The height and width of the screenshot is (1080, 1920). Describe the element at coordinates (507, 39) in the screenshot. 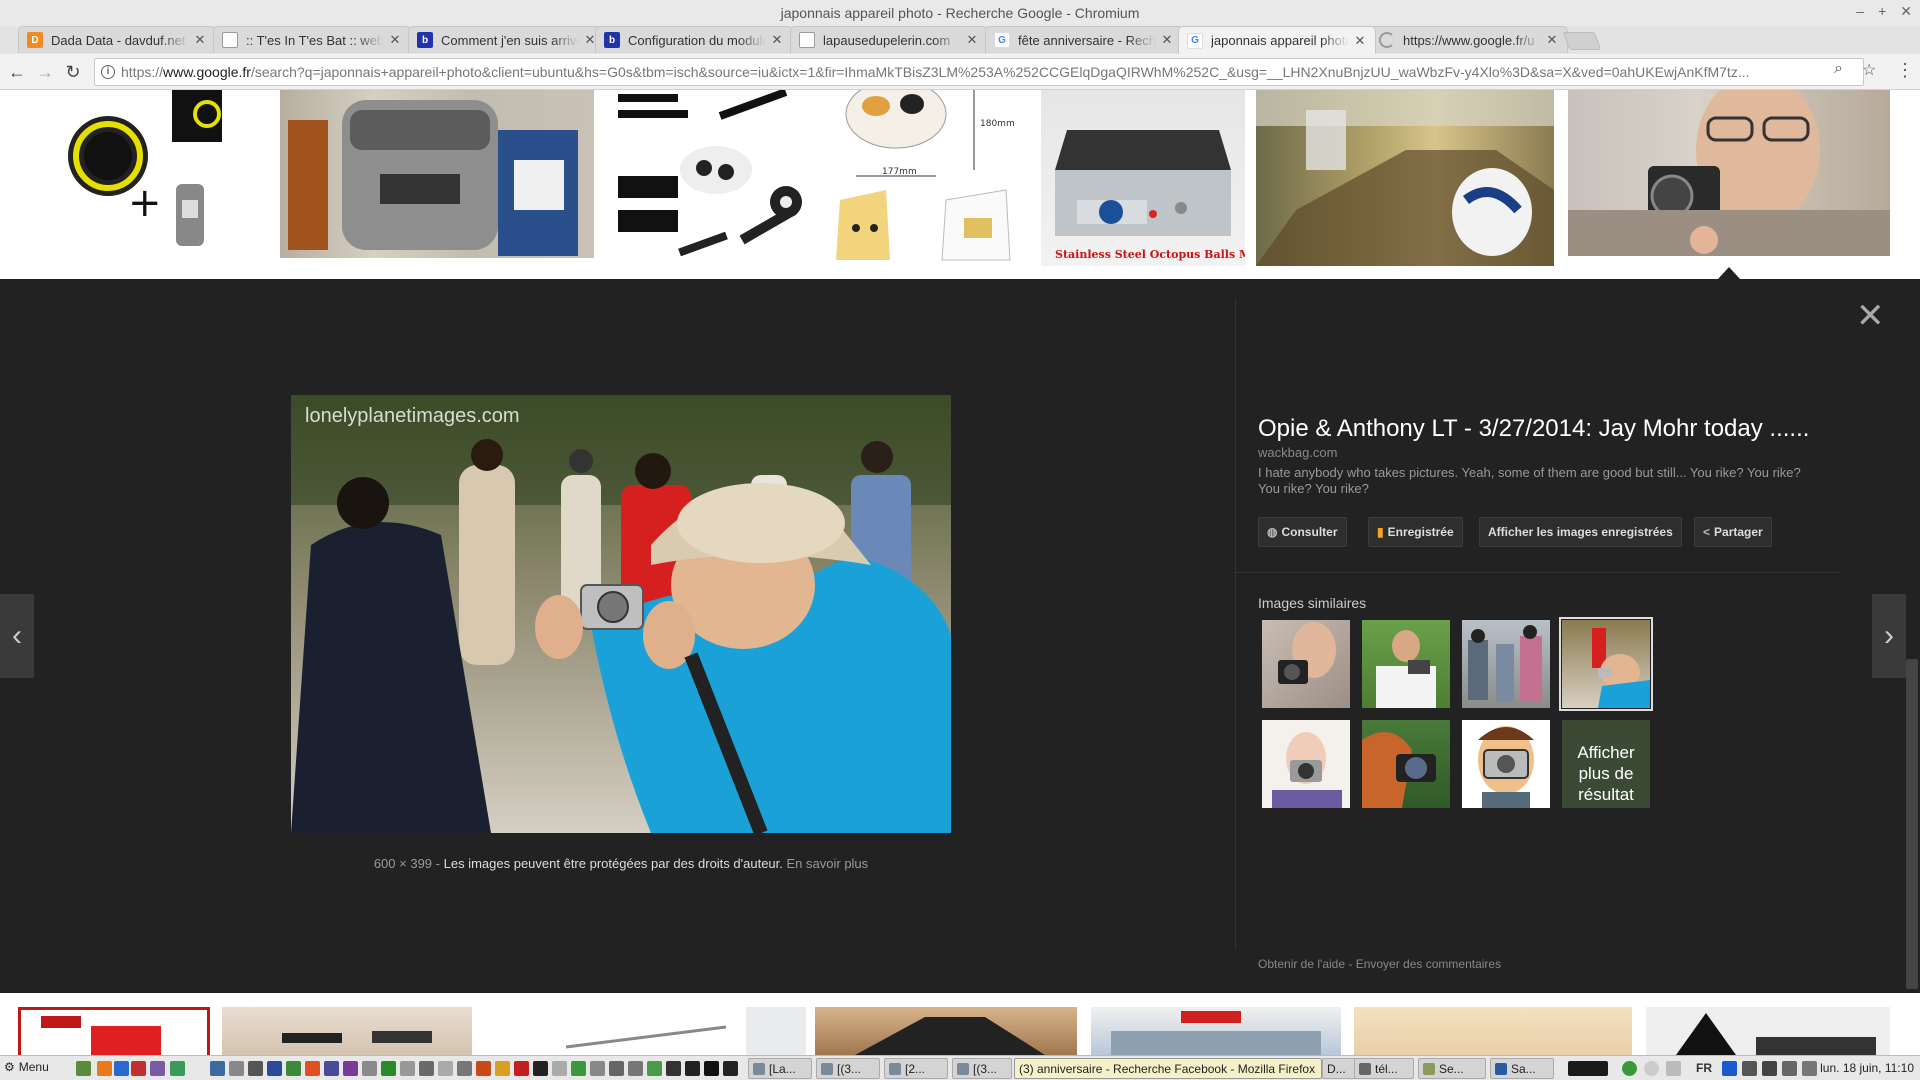

I see `tab: b Comment j'en suis arrivé ✕` at that location.